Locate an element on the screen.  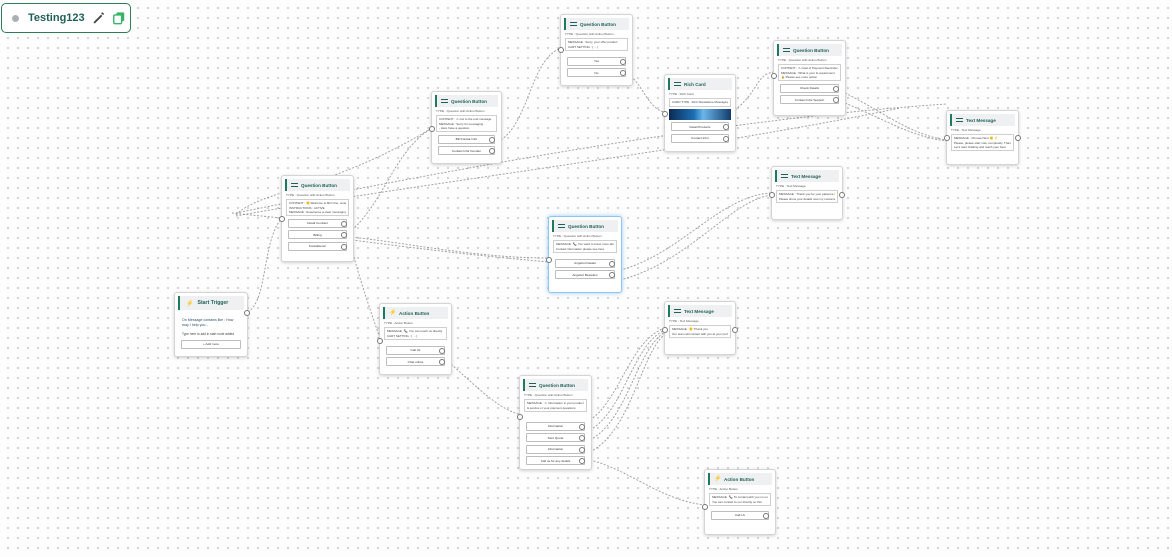
edge-qbtop1-qbtop2 is located at coordinates (531, 94).